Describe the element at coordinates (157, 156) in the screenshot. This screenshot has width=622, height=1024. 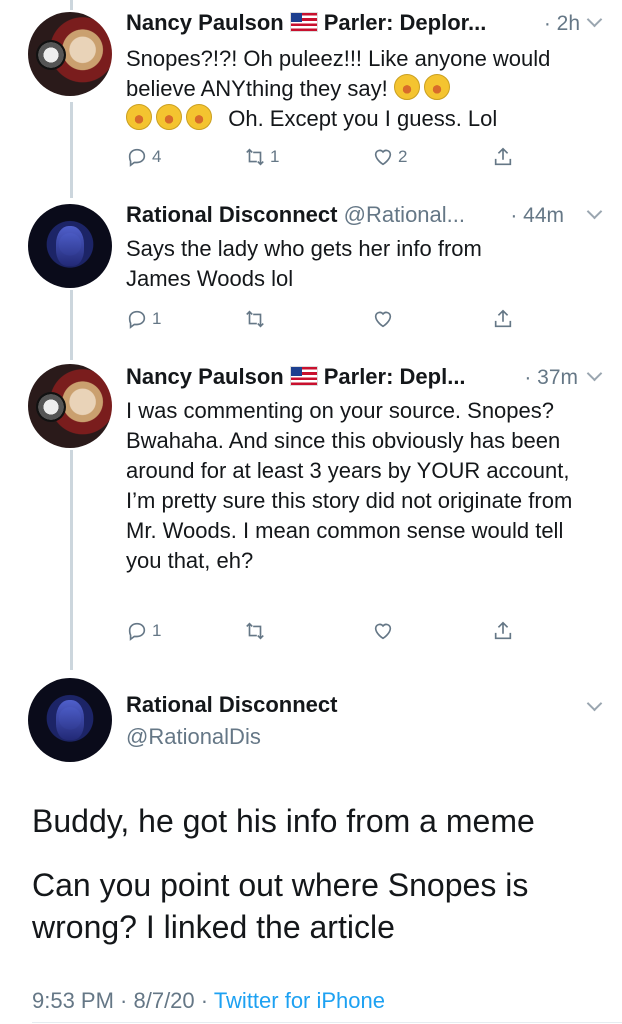
I see `reply-count: 4` at that location.